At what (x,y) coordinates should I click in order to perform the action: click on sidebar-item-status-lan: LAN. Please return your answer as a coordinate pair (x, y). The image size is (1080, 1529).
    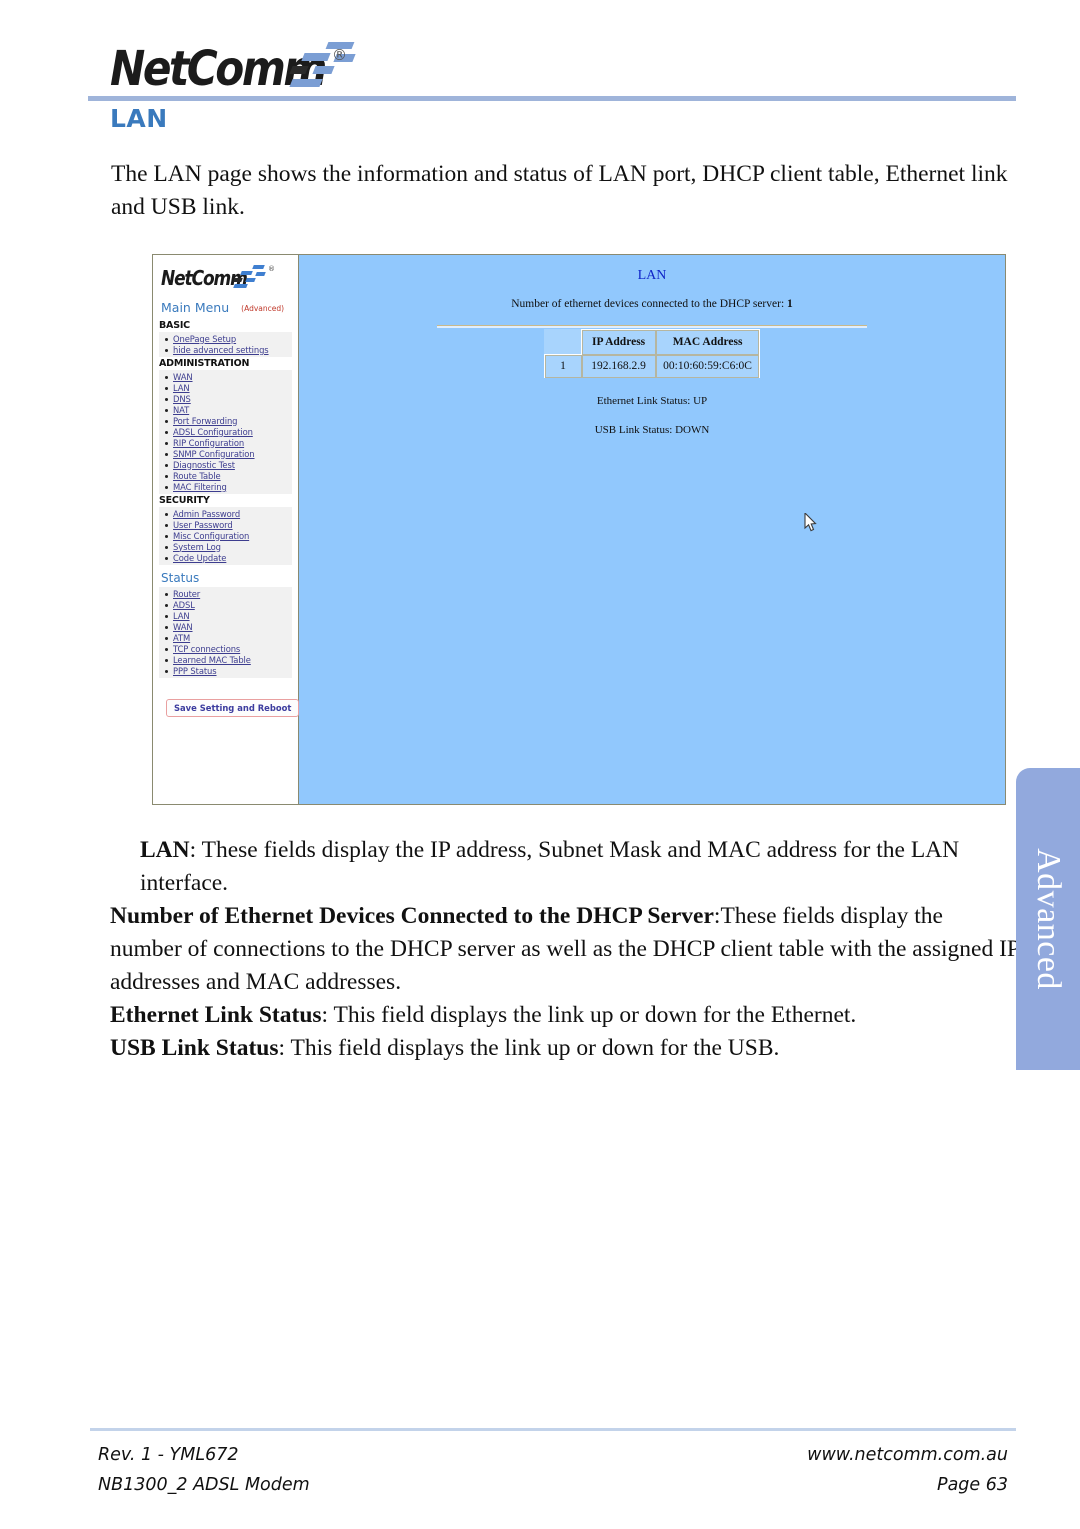
    Looking at the image, I should click on (228, 615).